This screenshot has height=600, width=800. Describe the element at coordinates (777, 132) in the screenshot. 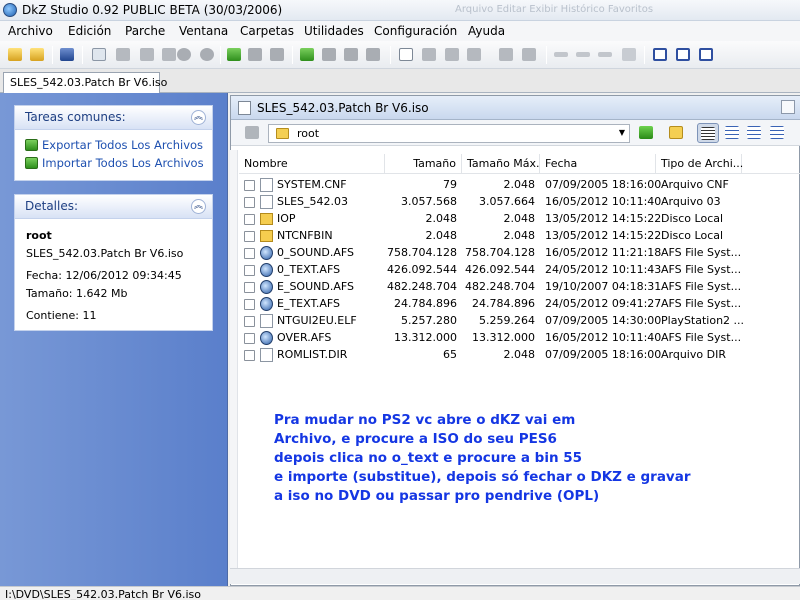

I see `tree-view-icon` at that location.